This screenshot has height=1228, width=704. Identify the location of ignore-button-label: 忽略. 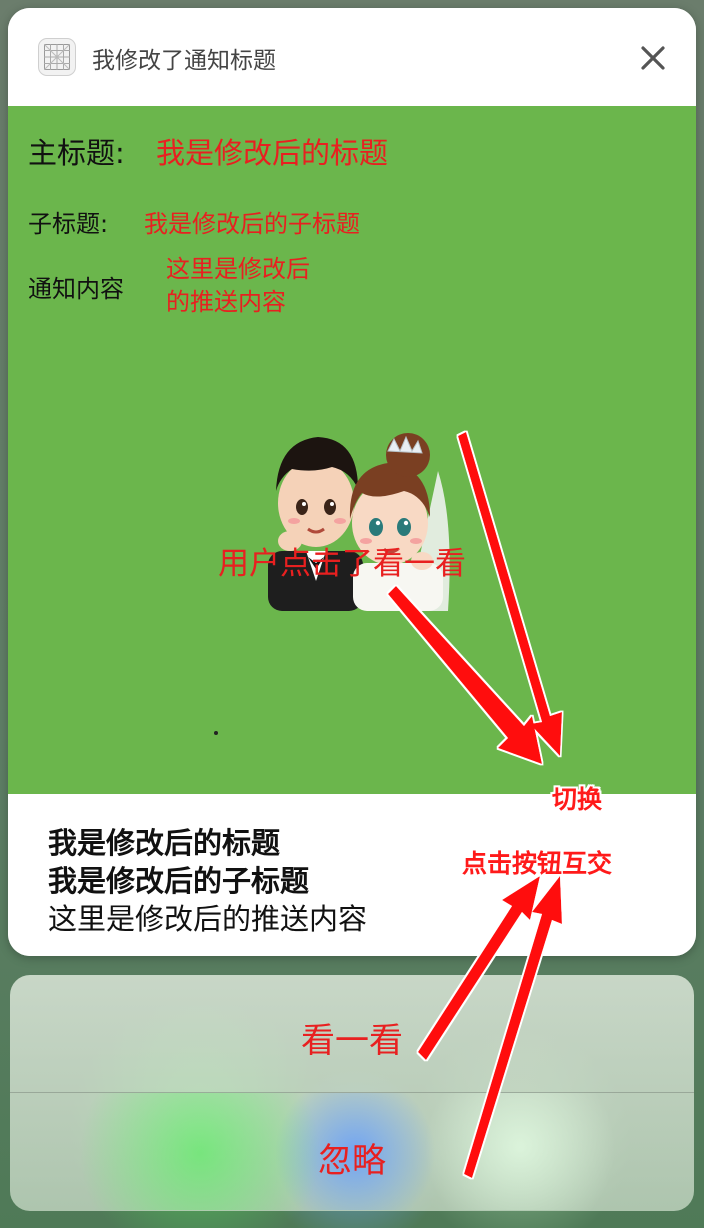
(352, 1161).